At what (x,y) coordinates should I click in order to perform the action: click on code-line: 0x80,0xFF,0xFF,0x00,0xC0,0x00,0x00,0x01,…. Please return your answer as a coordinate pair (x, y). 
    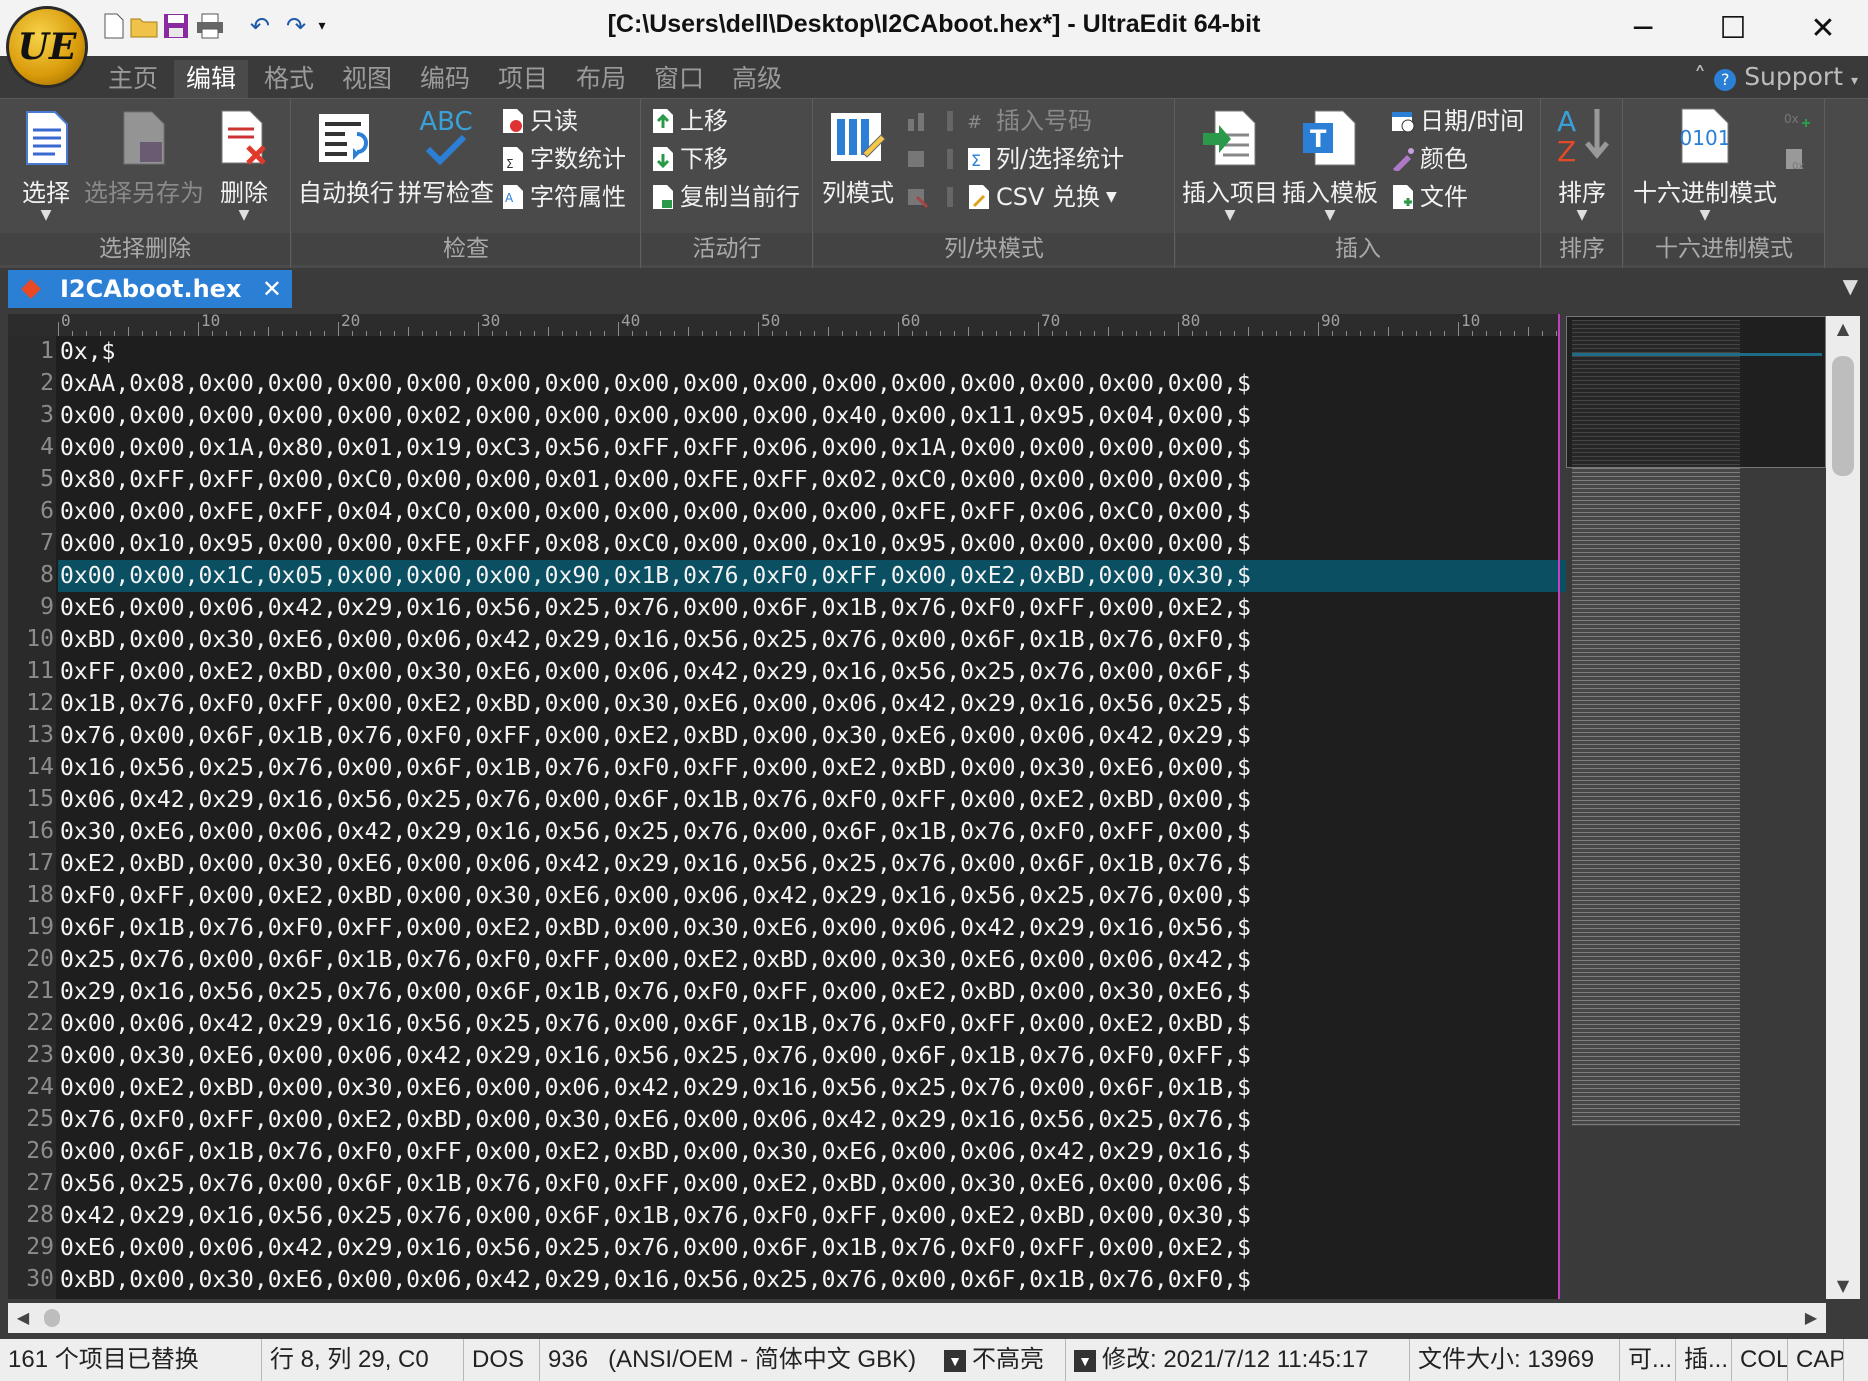
    Looking at the image, I should click on (812, 480).